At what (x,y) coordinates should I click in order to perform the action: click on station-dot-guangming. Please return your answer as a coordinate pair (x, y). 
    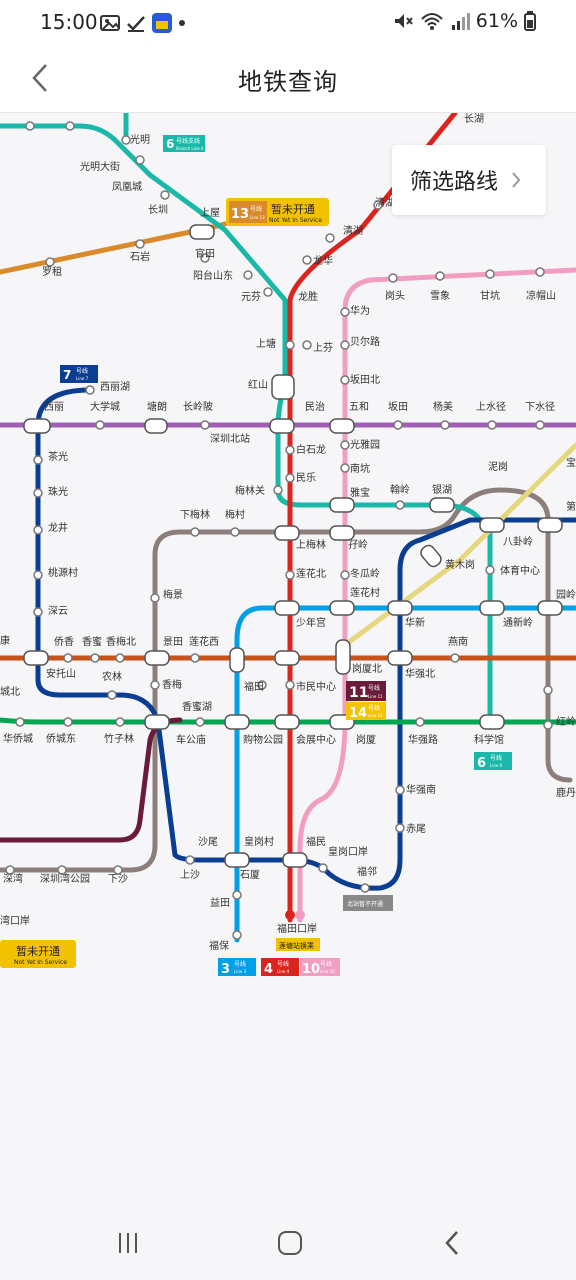
    Looking at the image, I should click on (126, 140).